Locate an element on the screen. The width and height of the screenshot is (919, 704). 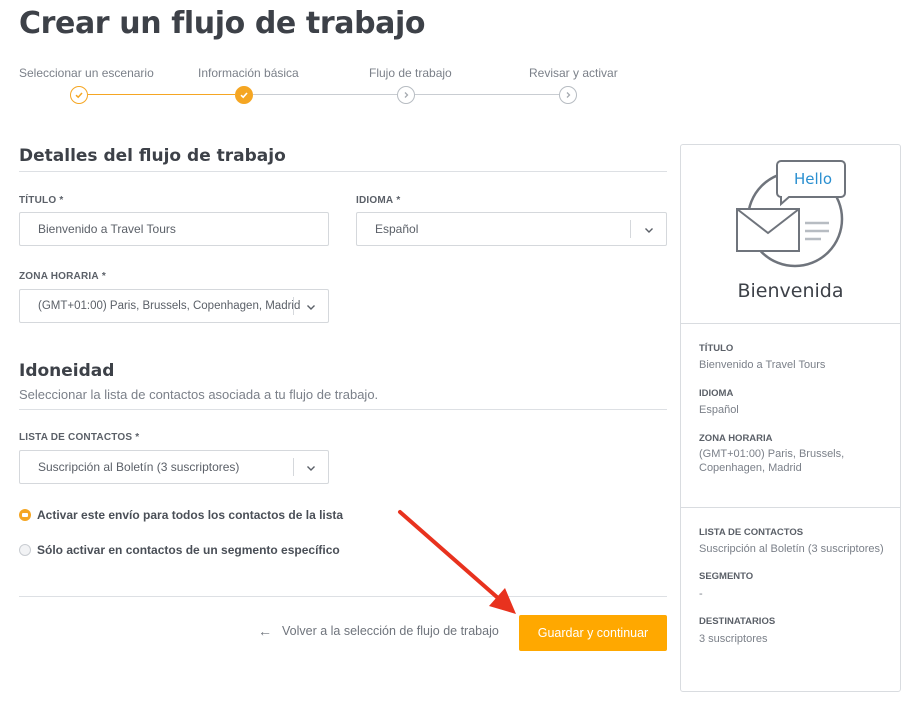
contact-list-select: Suscripción al Boletín (3 suscriptores) is located at coordinates (174, 467).